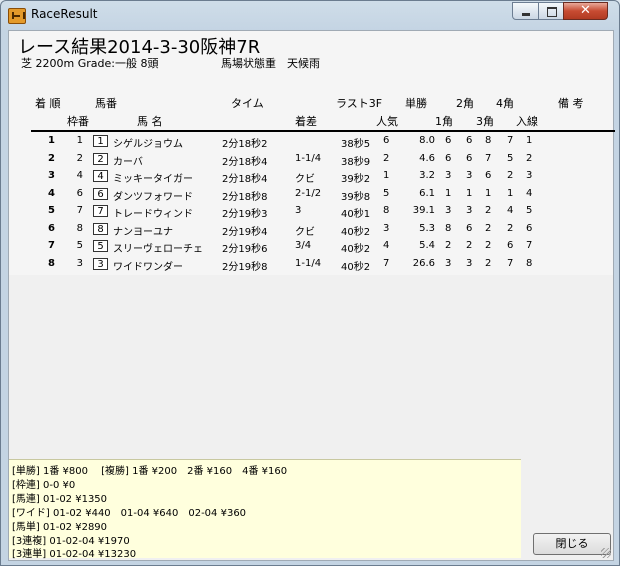  Describe the element at coordinates (245, 214) in the screenshot. I see `time-cell: 2分19秒3` at that location.